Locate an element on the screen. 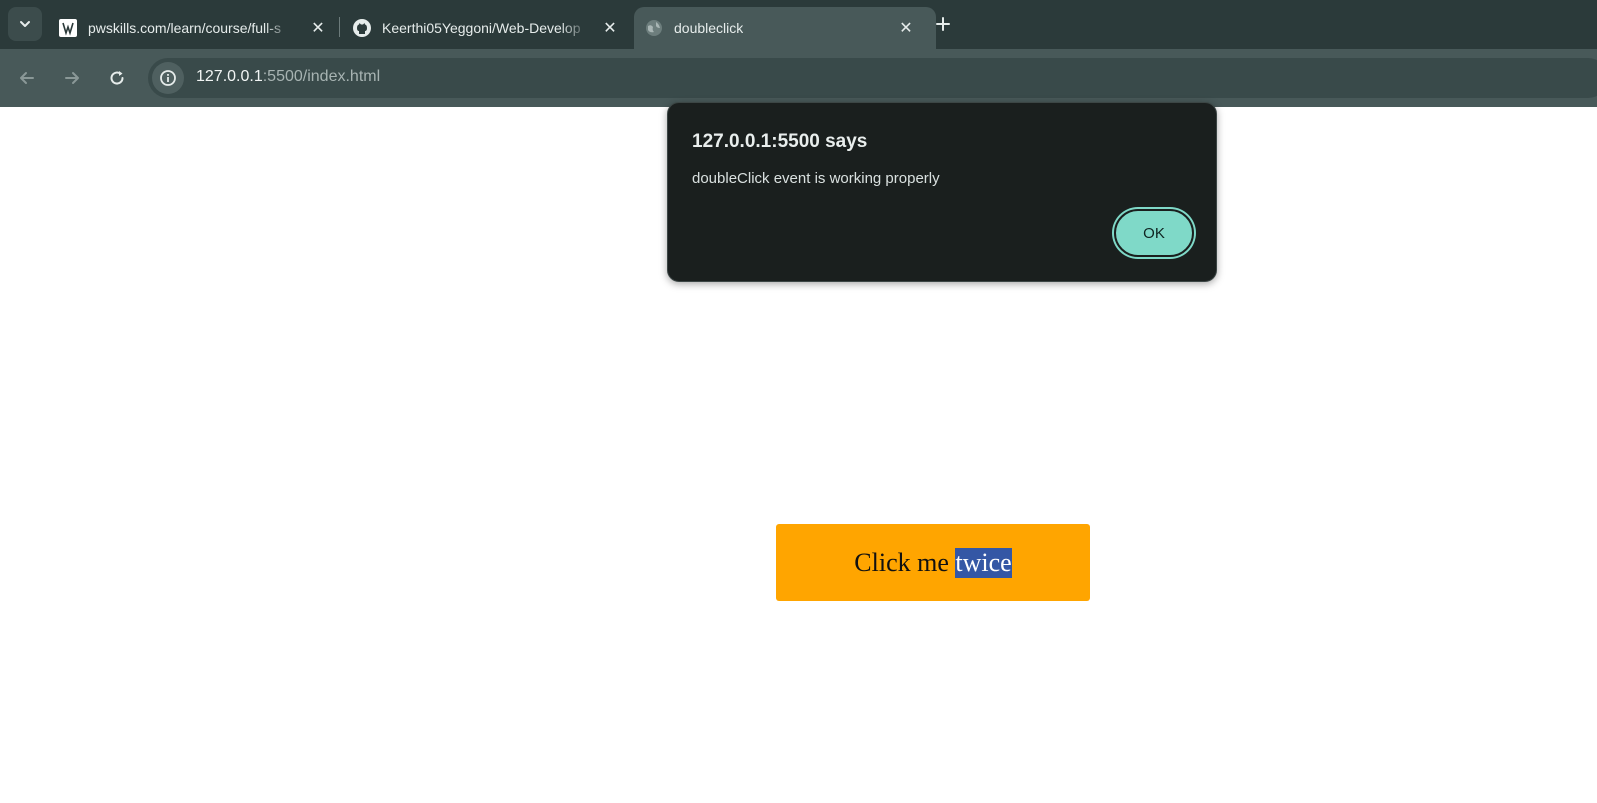  github-icon is located at coordinates (362, 28).